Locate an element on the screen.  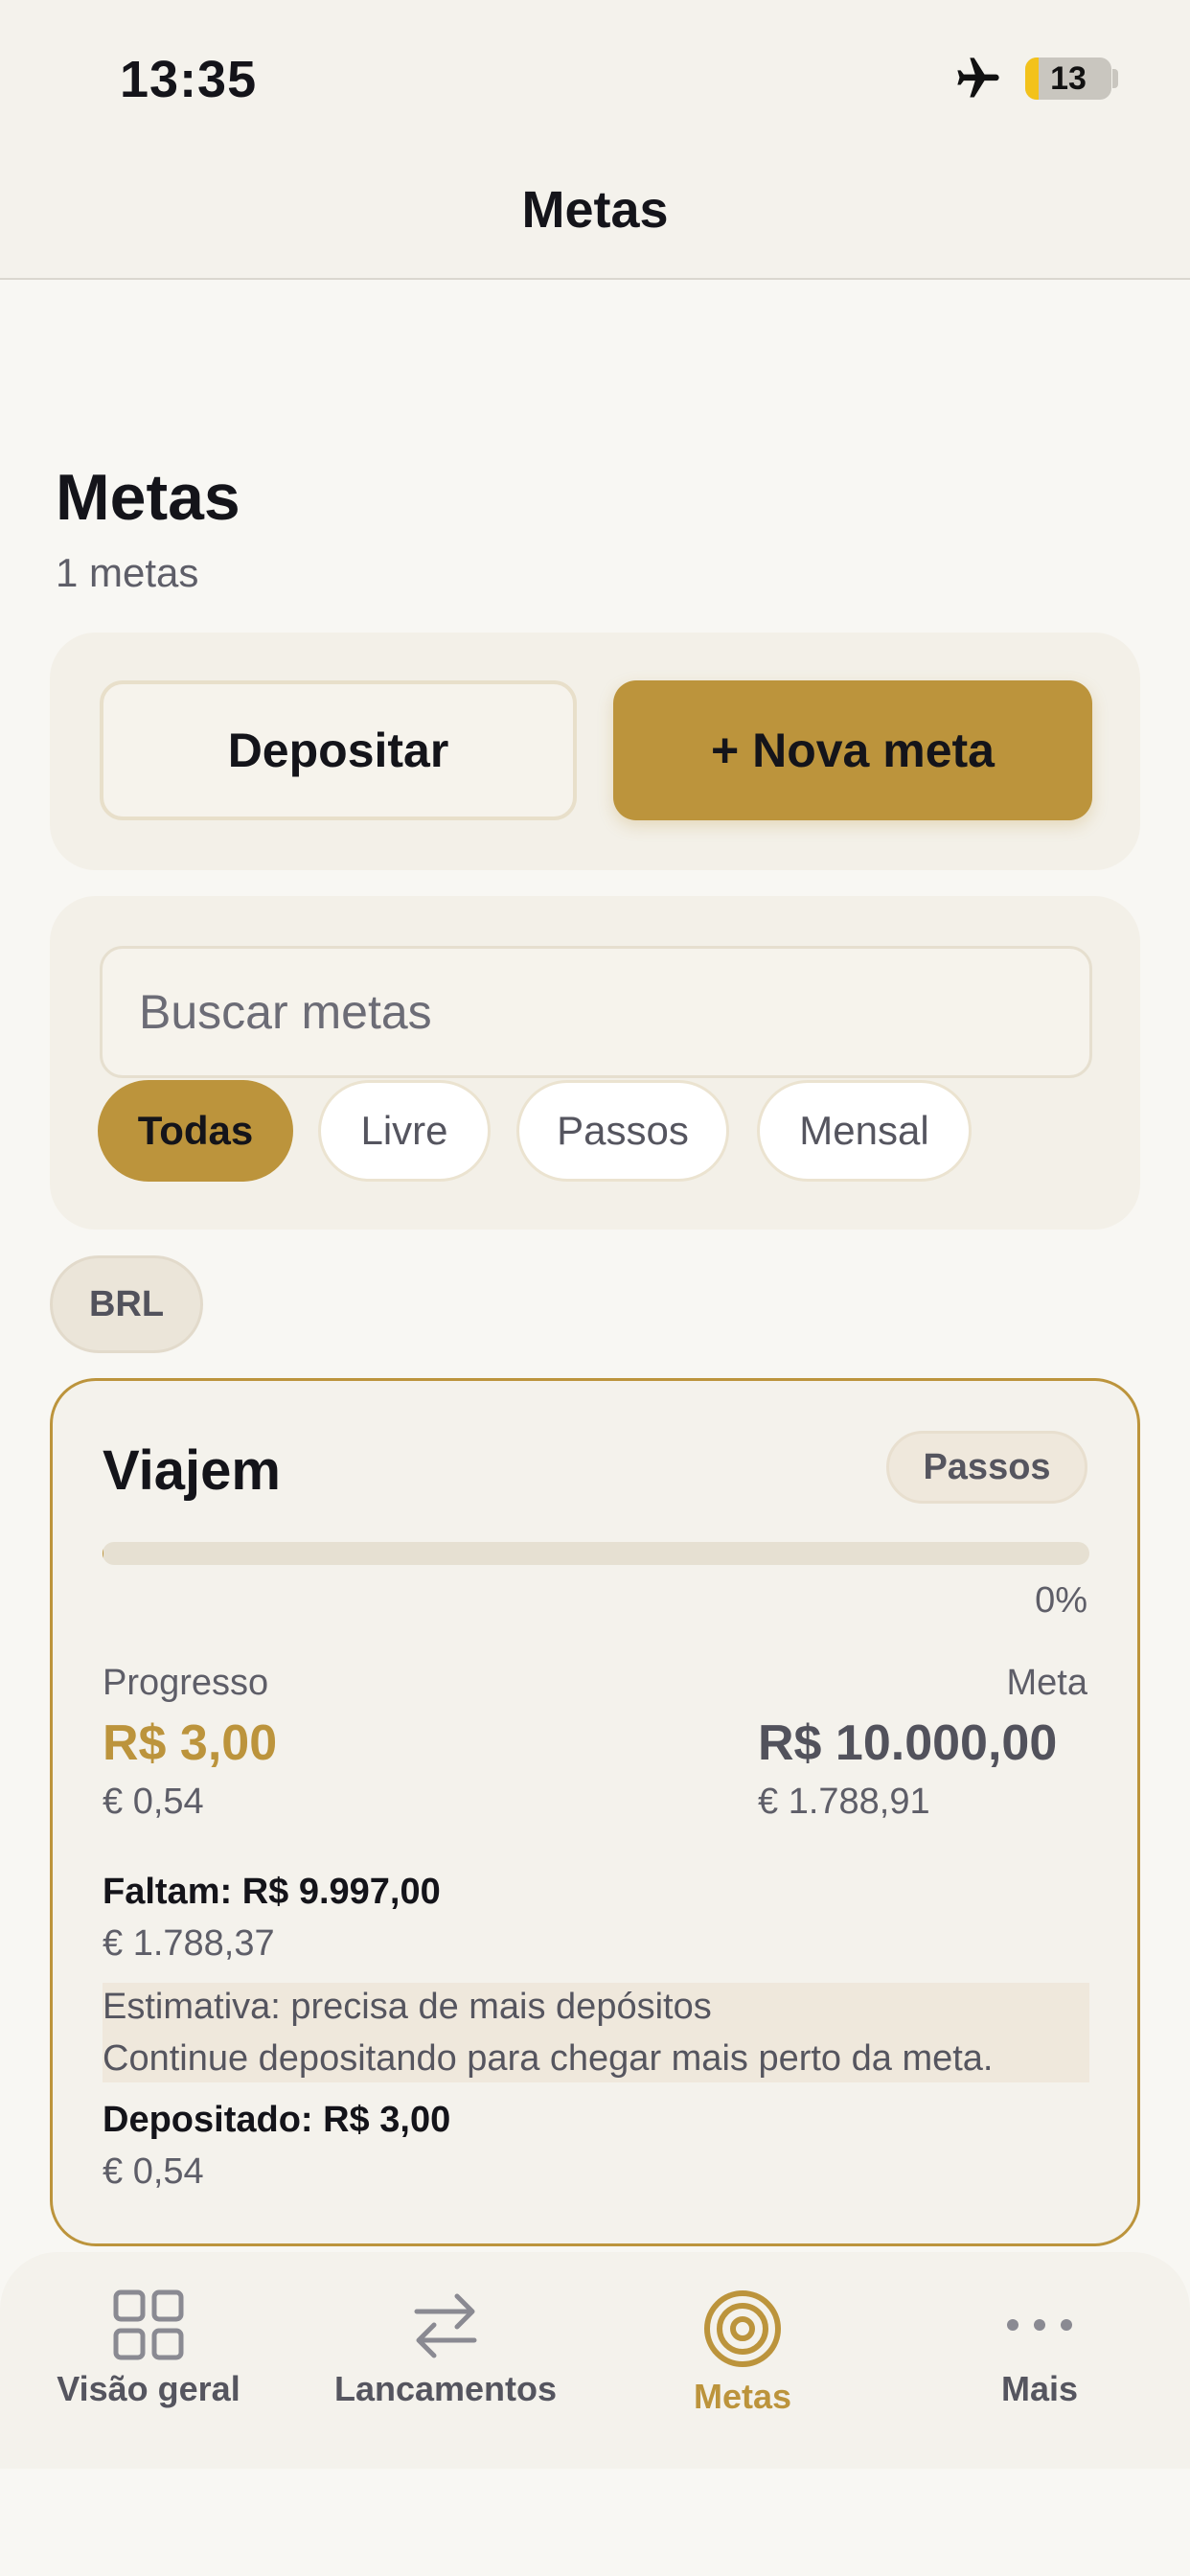
tab-launches: Lancamentos is located at coordinates (445, 2360).